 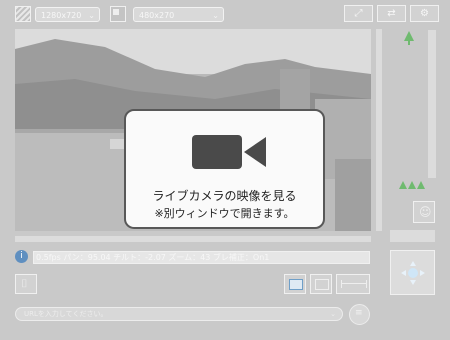 I want to click on layout-split-button, so click(x=353, y=284).